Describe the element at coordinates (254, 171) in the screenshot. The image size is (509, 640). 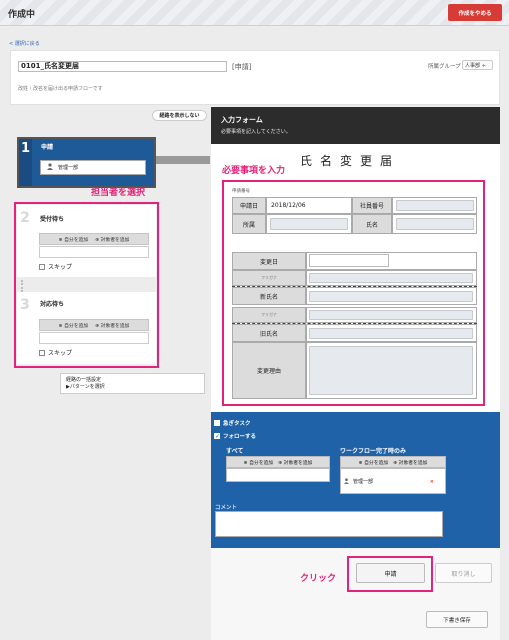
I see `input-required-annotation: 必要事項を入力` at that location.